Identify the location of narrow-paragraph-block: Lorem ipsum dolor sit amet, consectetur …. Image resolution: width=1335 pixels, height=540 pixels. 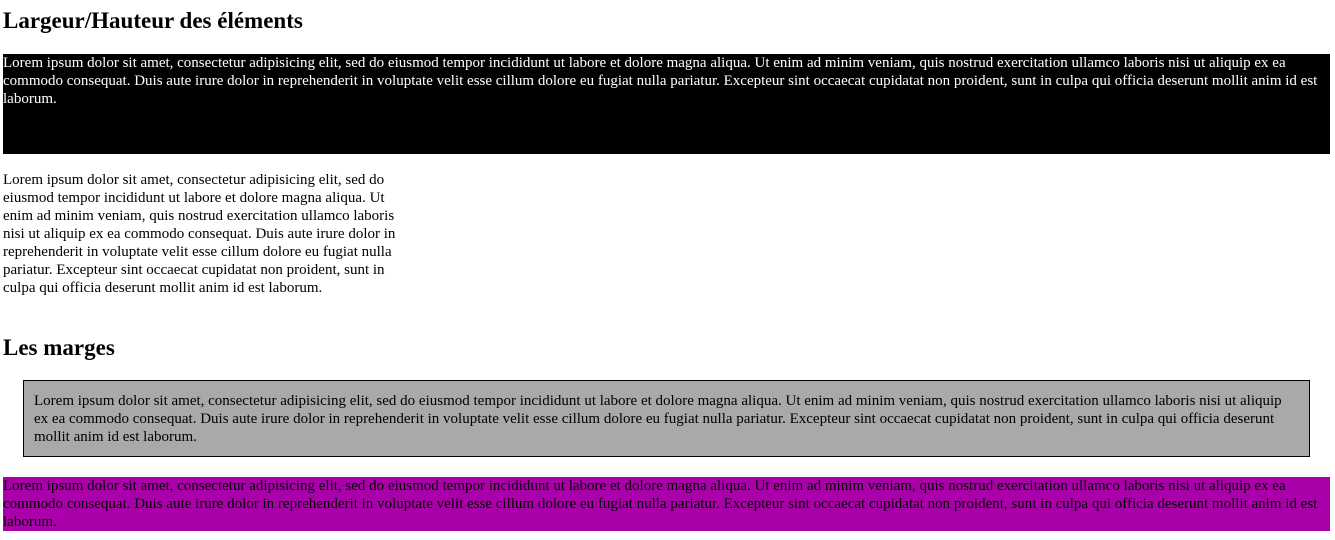
(199, 234).